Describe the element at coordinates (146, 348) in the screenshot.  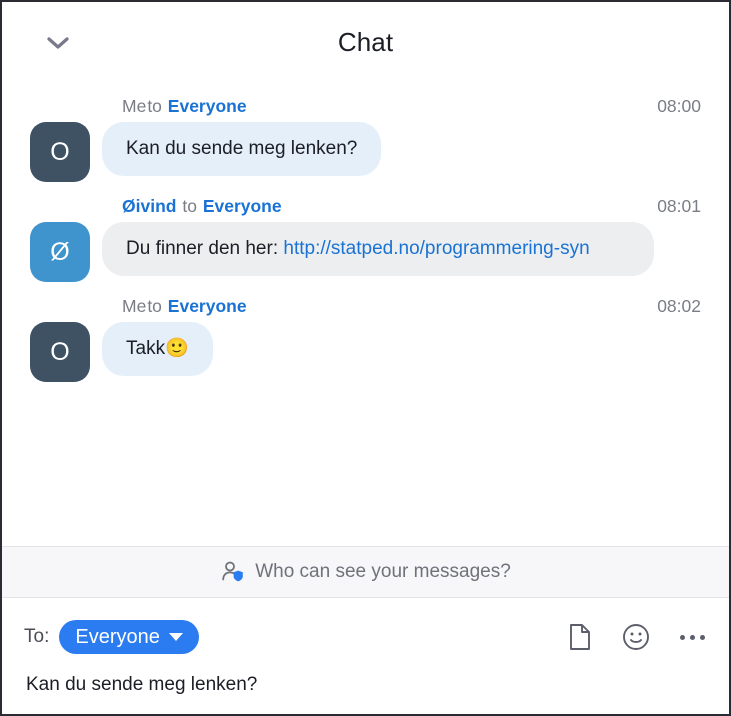
I see `message-text: Takk` at that location.